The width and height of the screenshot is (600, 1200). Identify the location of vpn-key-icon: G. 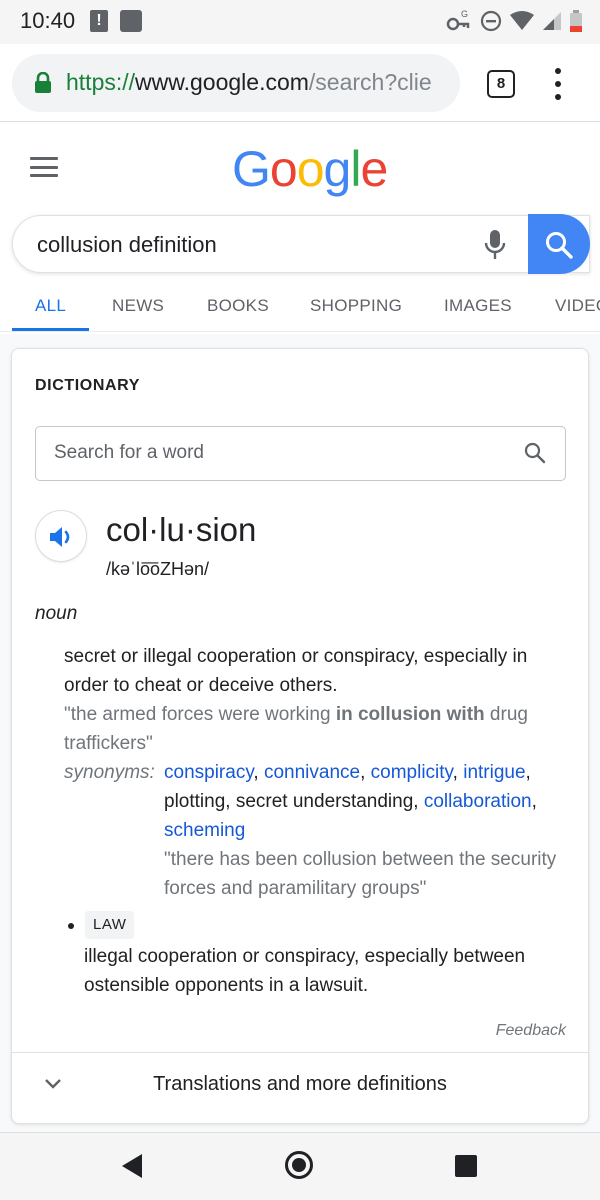
(458, 20).